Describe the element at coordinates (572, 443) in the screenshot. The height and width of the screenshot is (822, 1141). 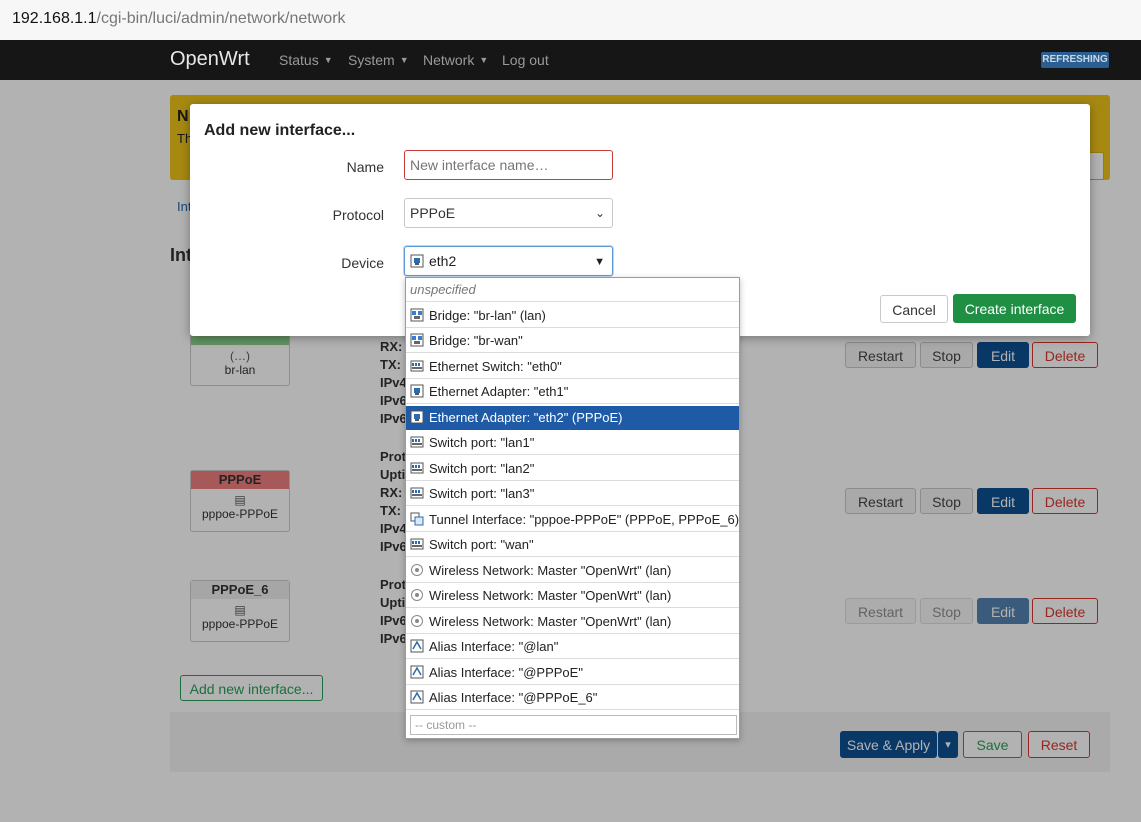
I see `dropdown-option: Switch port: "lan1"` at that location.